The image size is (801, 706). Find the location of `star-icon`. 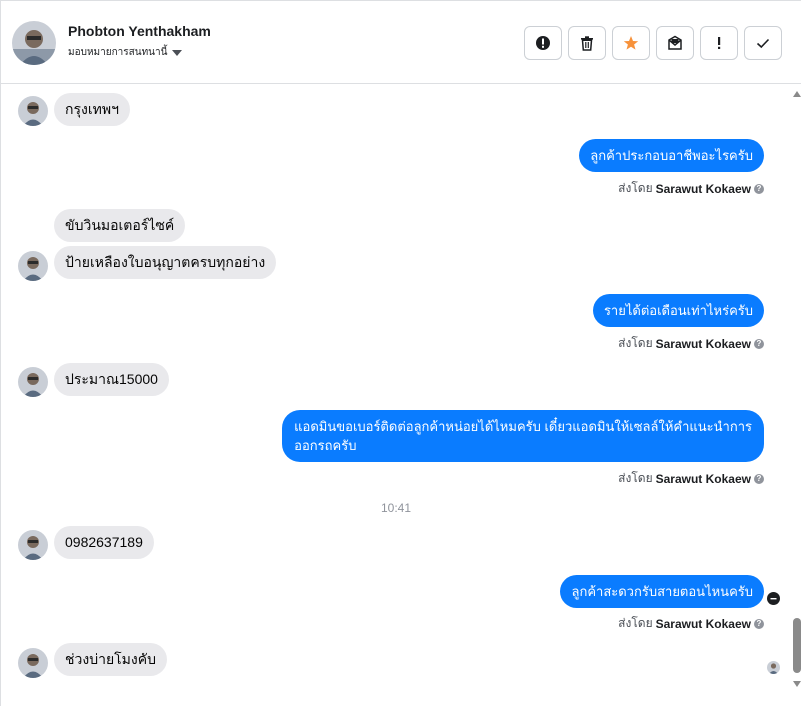

star-icon is located at coordinates (631, 43).